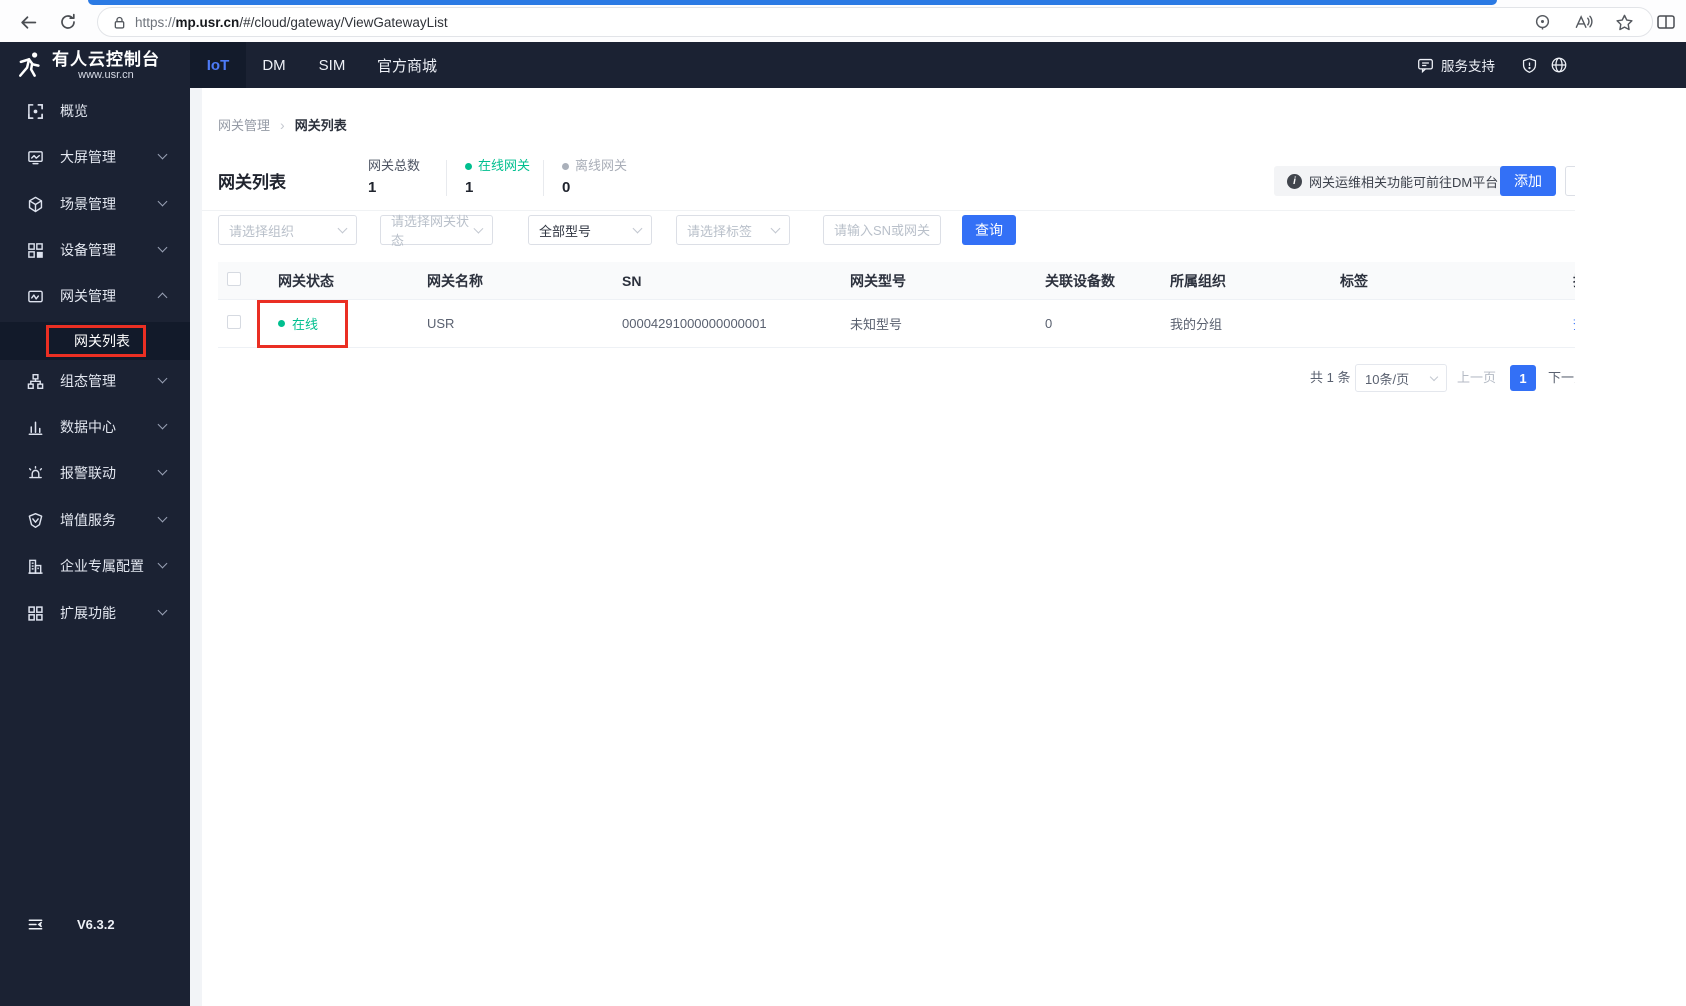 The image size is (1686, 1006). Describe the element at coordinates (252, 182) in the screenshot. I see `page-title: 网关列表` at that location.